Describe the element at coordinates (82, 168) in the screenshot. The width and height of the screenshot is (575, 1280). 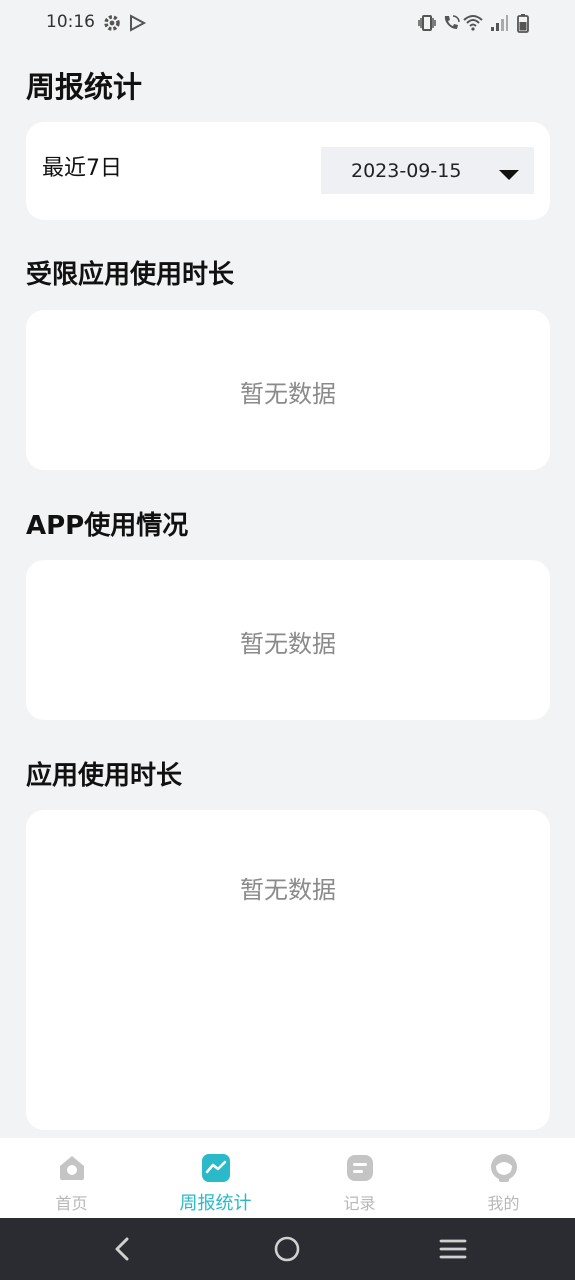
I see `range-label: 最近7日` at that location.